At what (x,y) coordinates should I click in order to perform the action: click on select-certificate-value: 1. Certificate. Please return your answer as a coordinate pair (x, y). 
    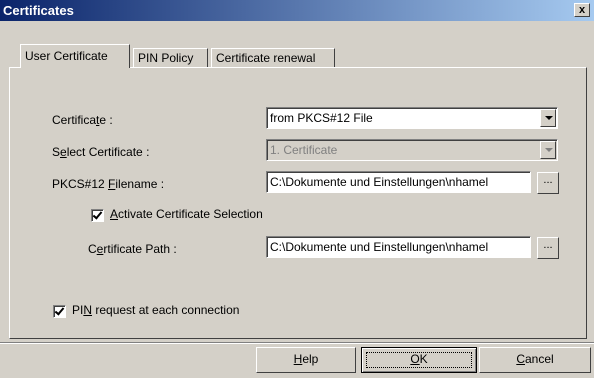
    Looking at the image, I should click on (304, 150).